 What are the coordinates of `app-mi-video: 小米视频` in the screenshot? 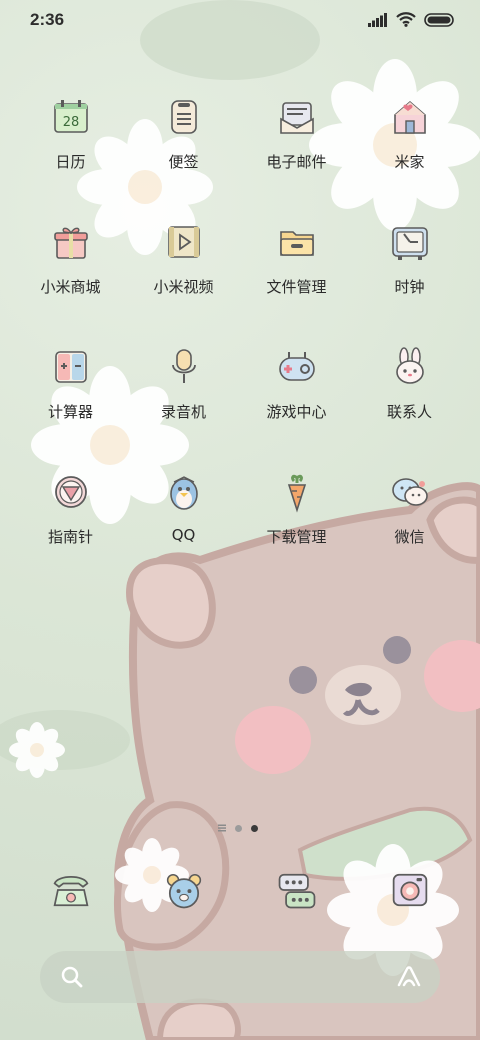 It's located at (183, 258).